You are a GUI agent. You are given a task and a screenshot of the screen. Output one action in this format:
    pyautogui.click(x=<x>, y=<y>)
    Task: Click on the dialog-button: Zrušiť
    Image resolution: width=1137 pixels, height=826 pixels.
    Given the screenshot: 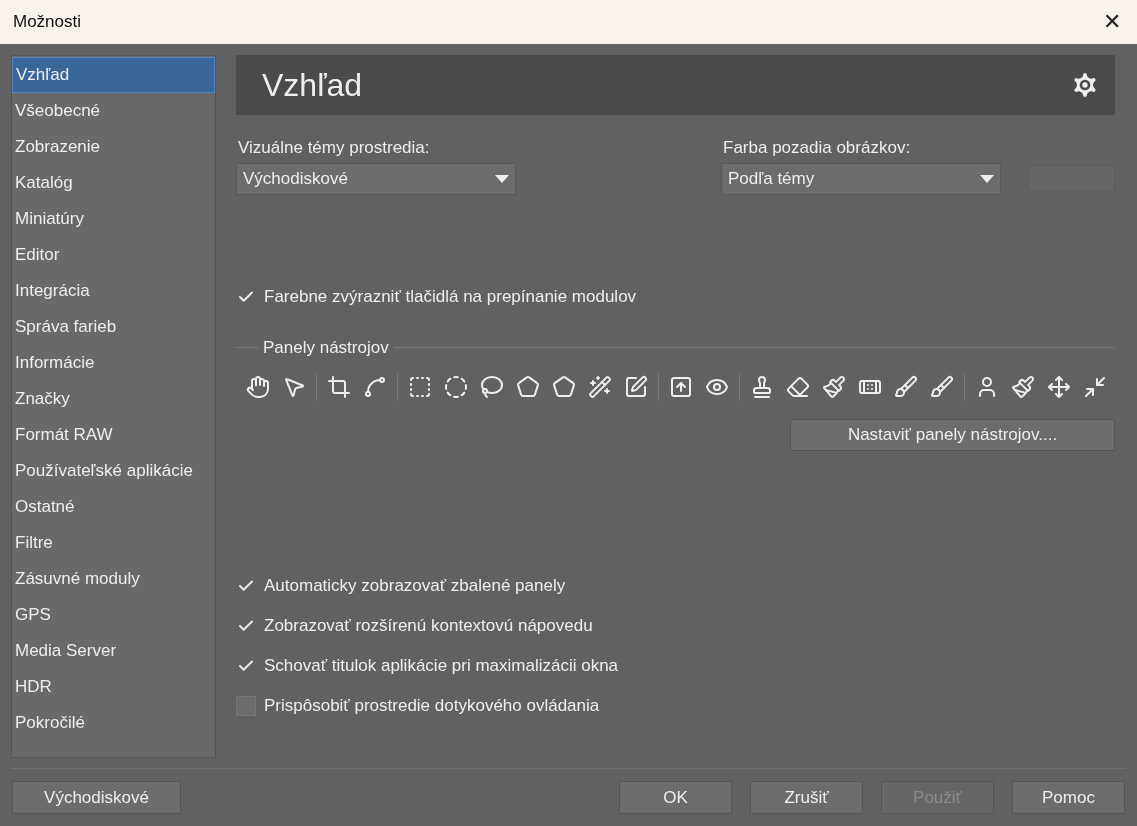 What is the action you would take?
    pyautogui.click(x=806, y=797)
    